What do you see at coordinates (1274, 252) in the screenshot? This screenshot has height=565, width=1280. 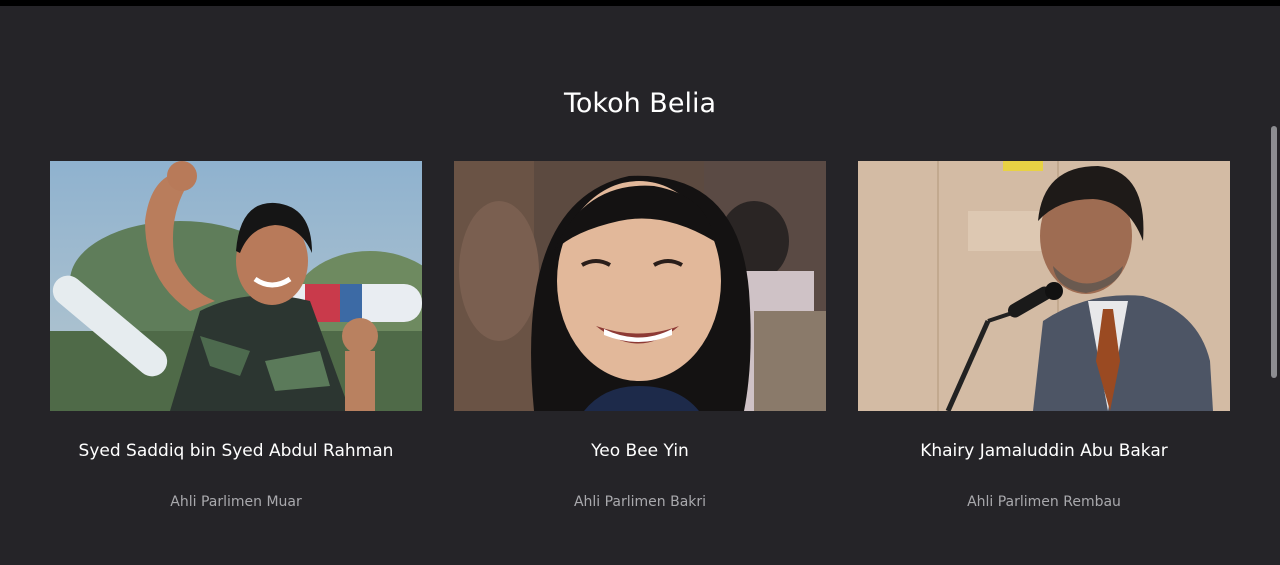 I see `scrollbar` at bounding box center [1274, 252].